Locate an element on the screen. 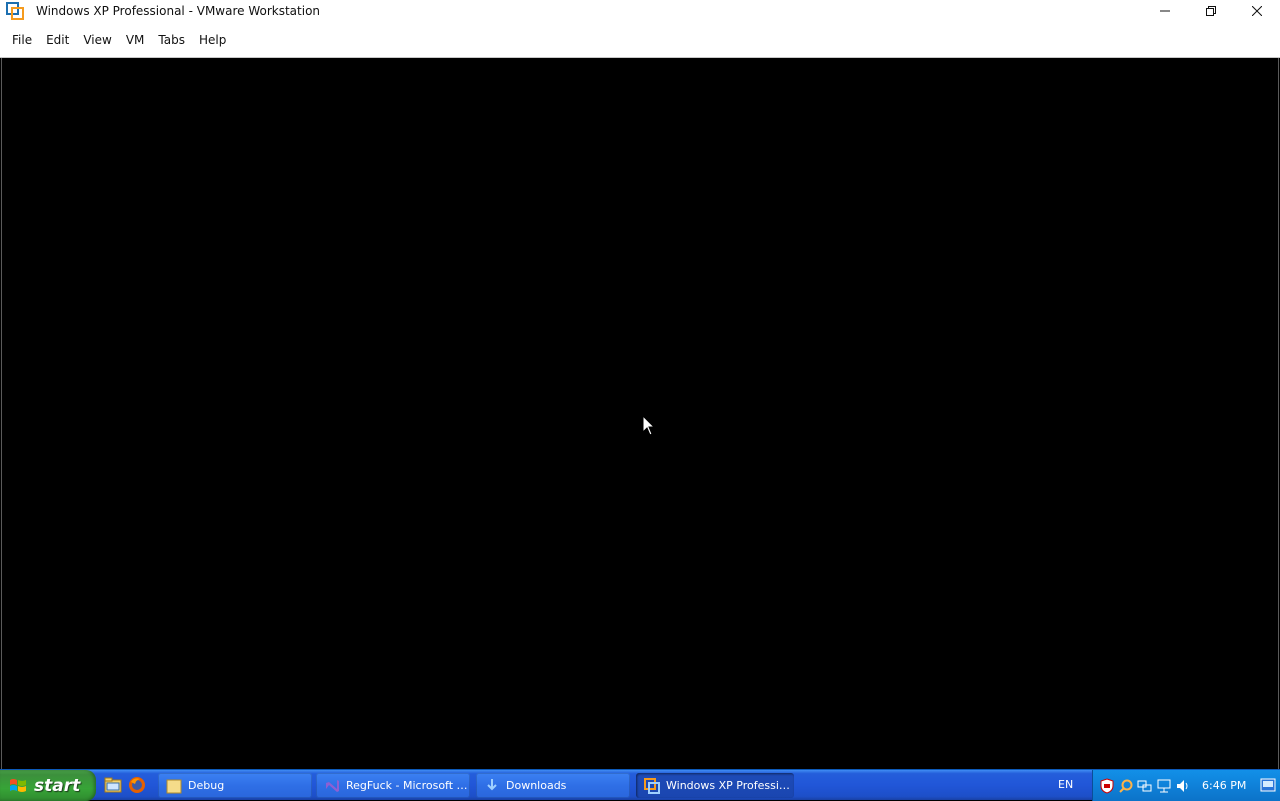 This screenshot has width=1280, height=801. task-label: Debug is located at coordinates (206, 785).